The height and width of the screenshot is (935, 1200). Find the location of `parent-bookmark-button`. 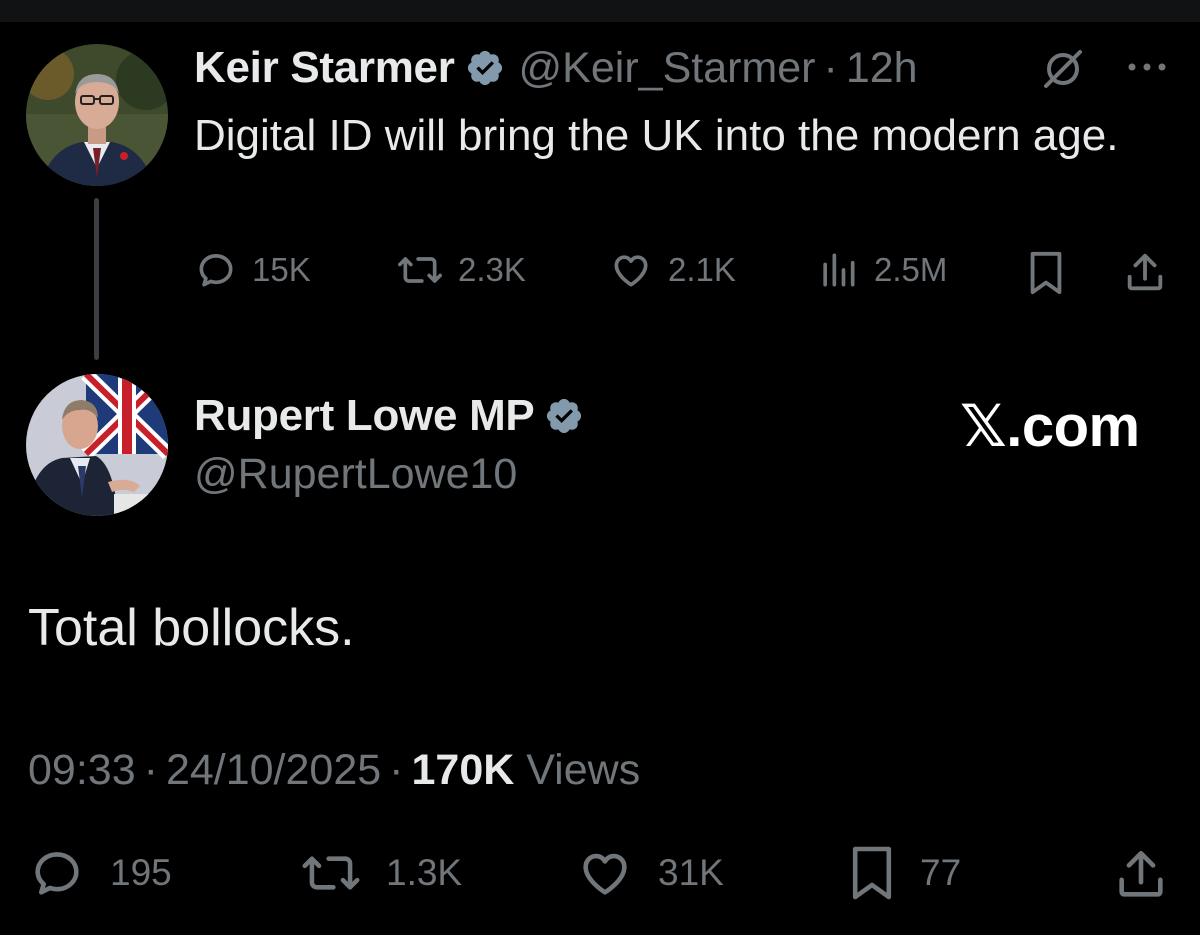

parent-bookmark-button is located at coordinates (1046, 273).